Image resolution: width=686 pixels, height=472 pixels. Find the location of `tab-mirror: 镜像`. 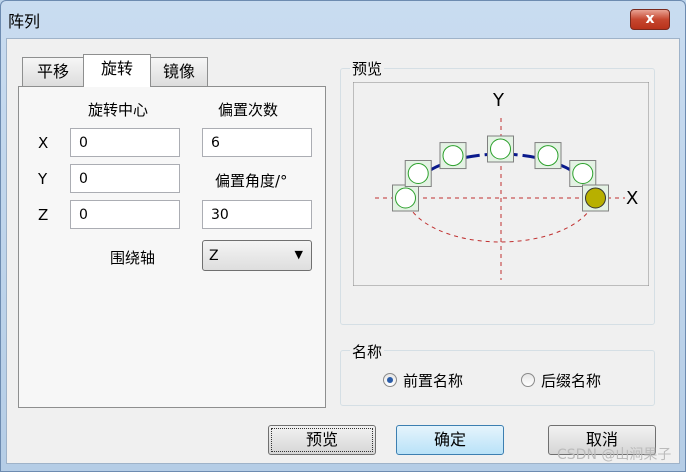

tab-mirror: 镜像 is located at coordinates (179, 72).